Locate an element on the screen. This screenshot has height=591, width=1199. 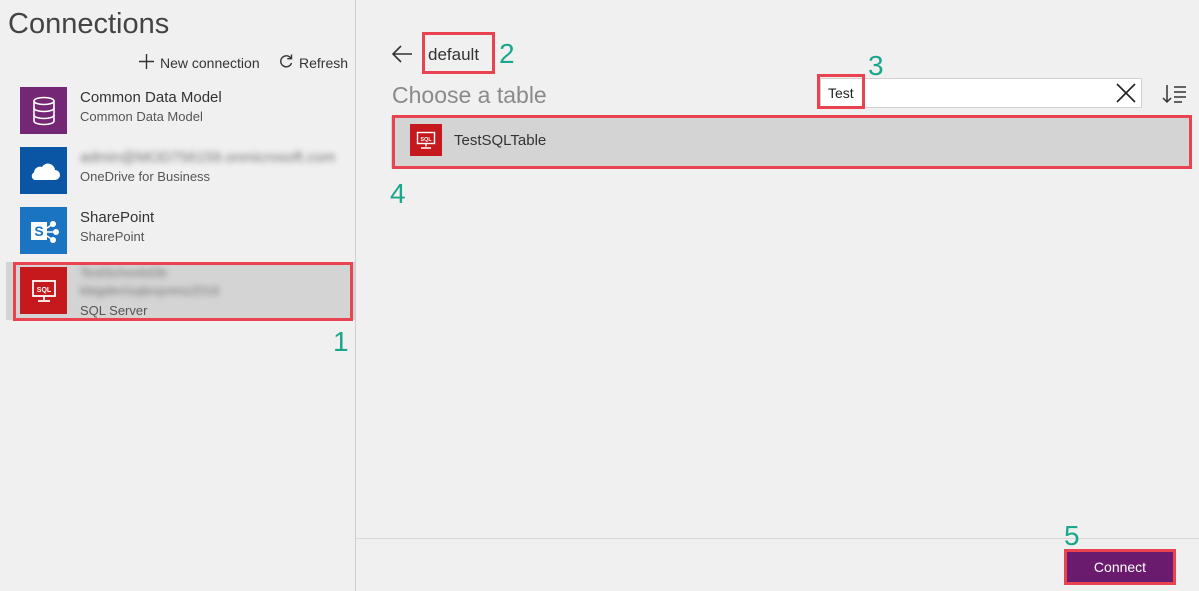
connection-item-common-data-model: Common Data Model Common Data Model is located at coordinates (180, 110).